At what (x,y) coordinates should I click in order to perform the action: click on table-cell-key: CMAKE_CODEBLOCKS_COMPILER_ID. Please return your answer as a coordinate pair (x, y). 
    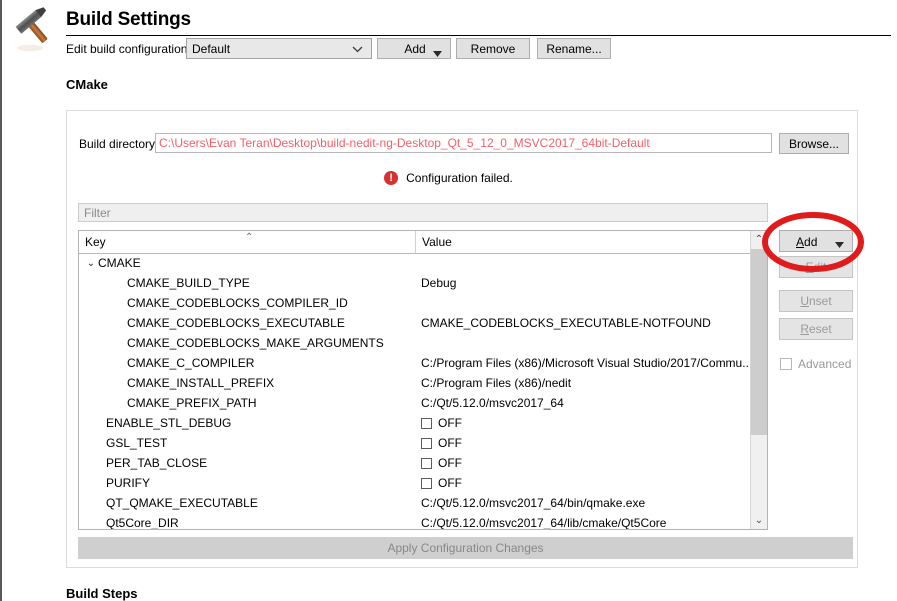
    Looking at the image, I should click on (247, 303).